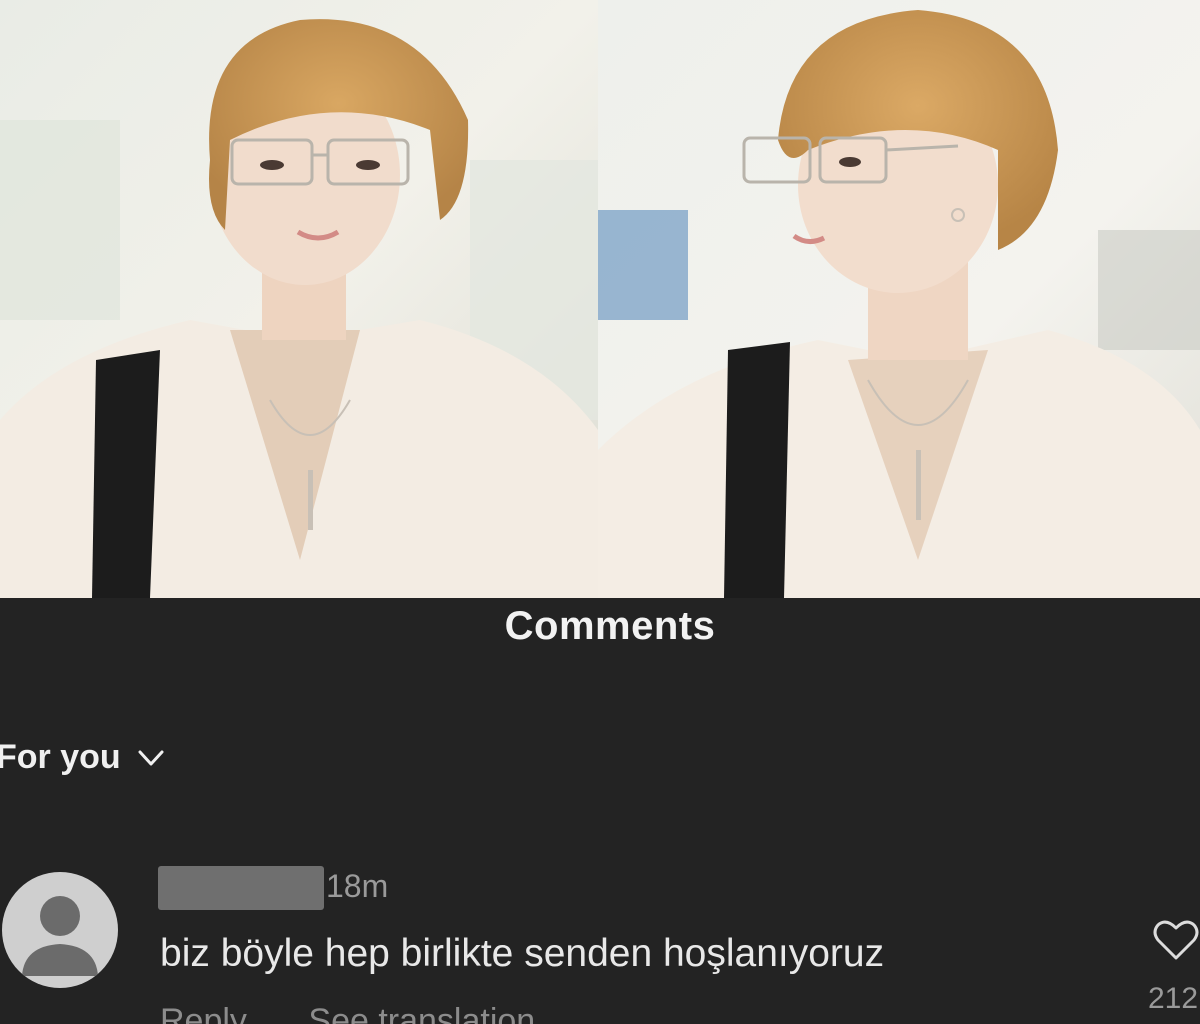 This screenshot has width=1200, height=1024. Describe the element at coordinates (421, 1013) in the screenshot. I see `see-translation-button: See translation` at that location.